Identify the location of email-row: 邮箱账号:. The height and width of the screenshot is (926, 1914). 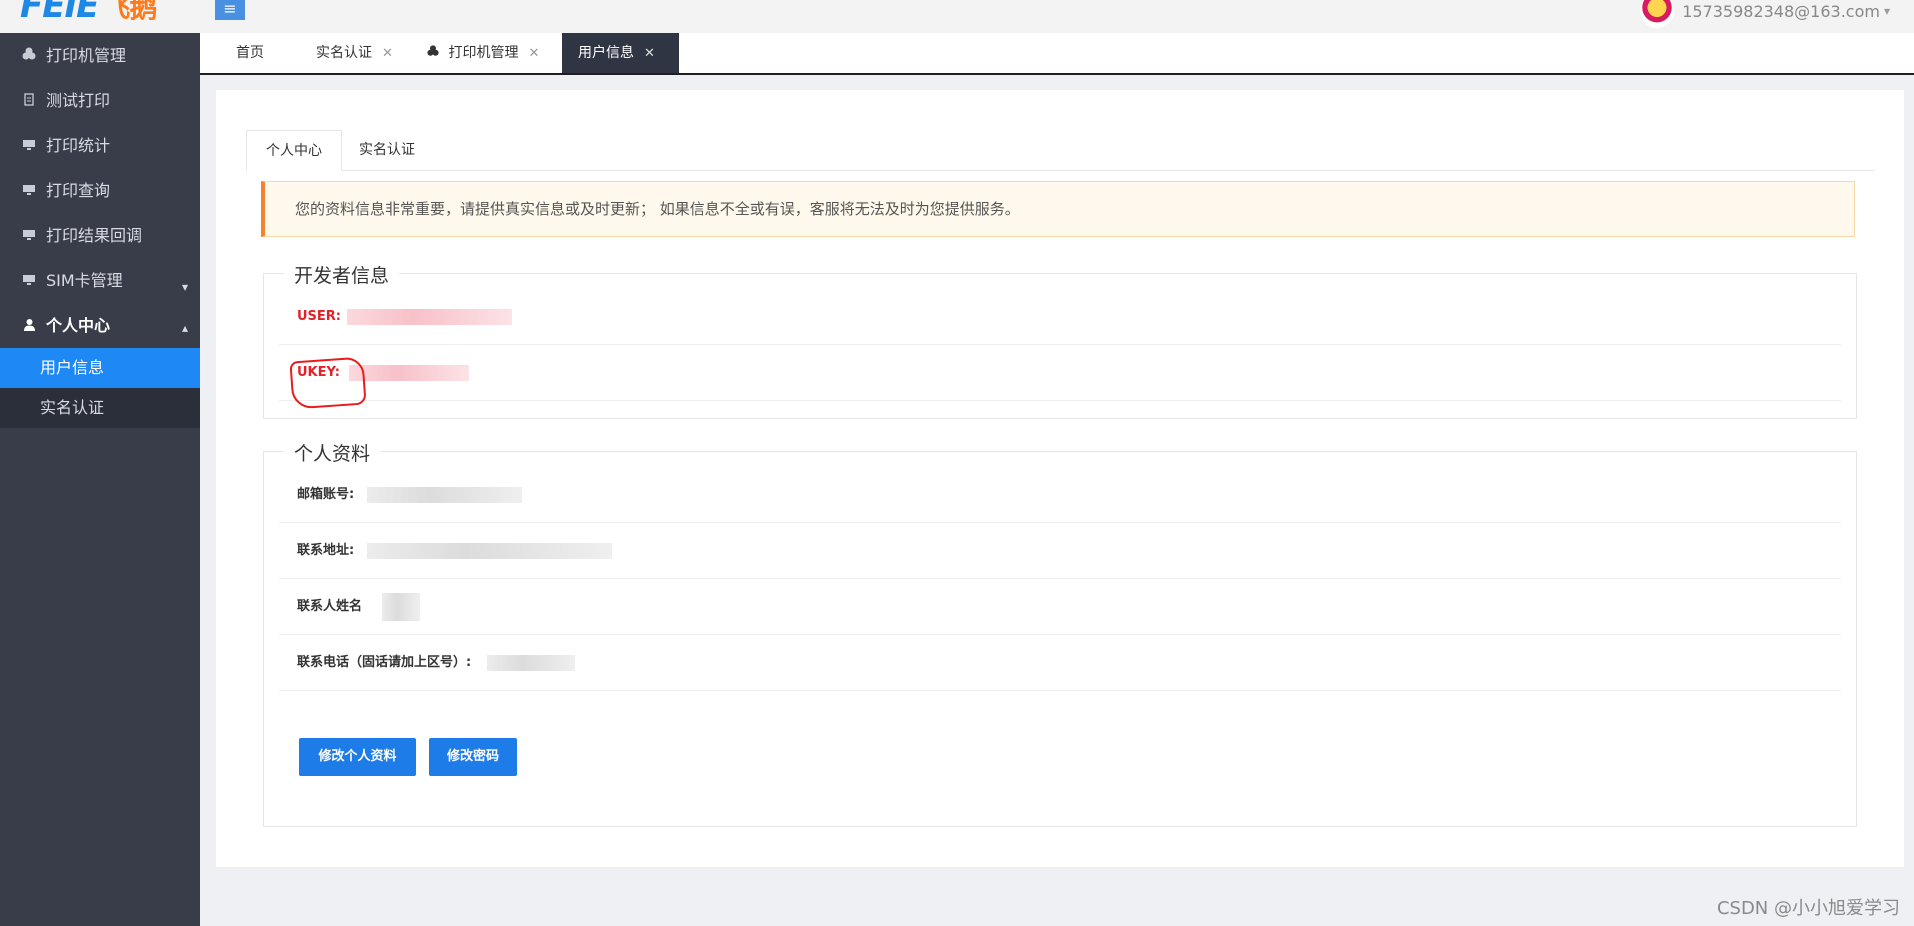
(1060, 495).